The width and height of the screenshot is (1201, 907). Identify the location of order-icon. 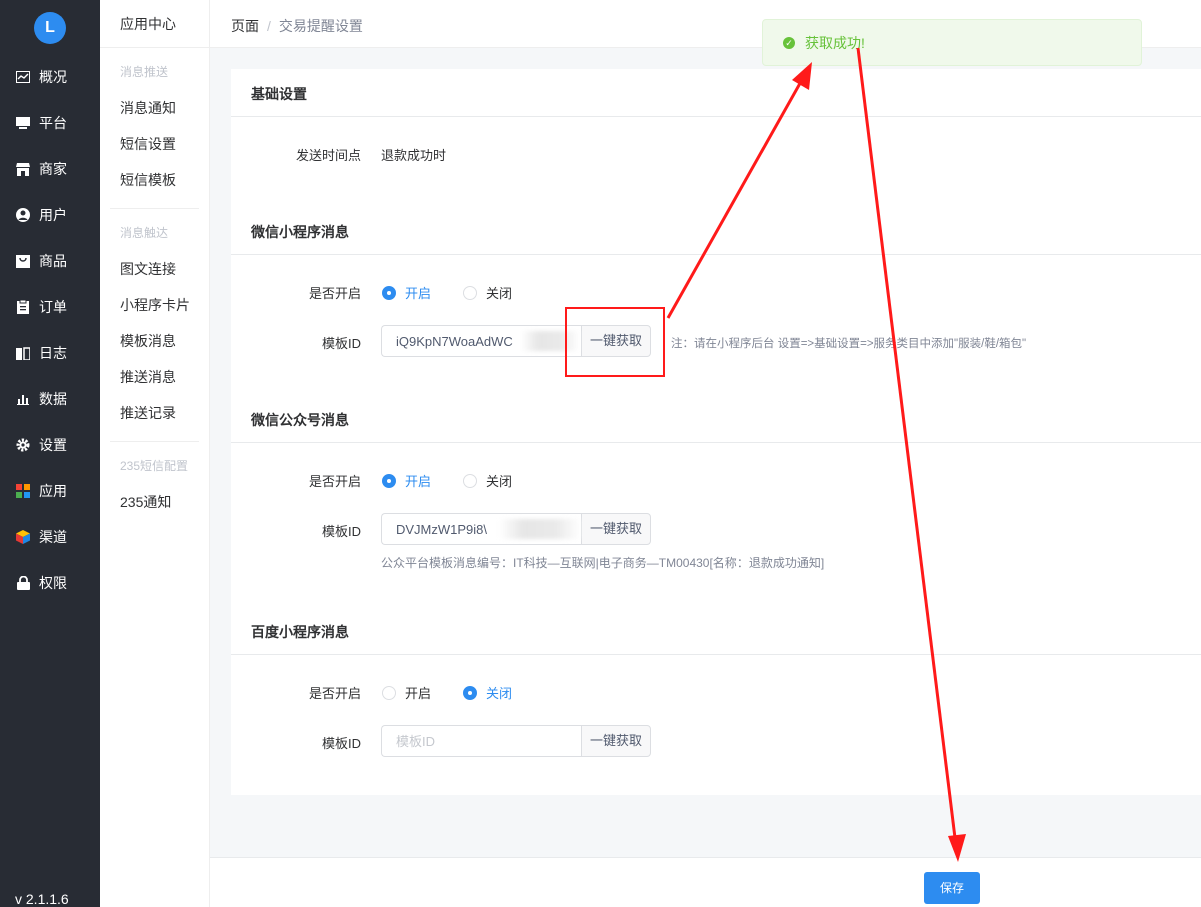
(23, 307).